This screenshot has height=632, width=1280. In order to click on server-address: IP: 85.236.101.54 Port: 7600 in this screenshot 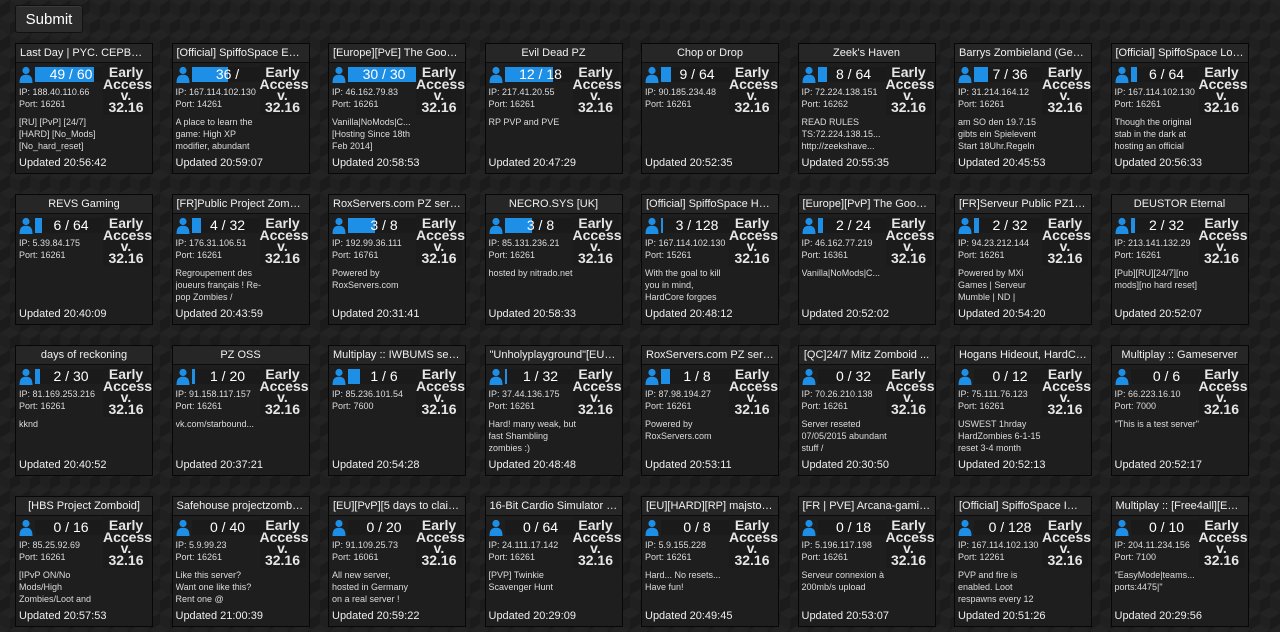, I will do `click(375, 400)`.